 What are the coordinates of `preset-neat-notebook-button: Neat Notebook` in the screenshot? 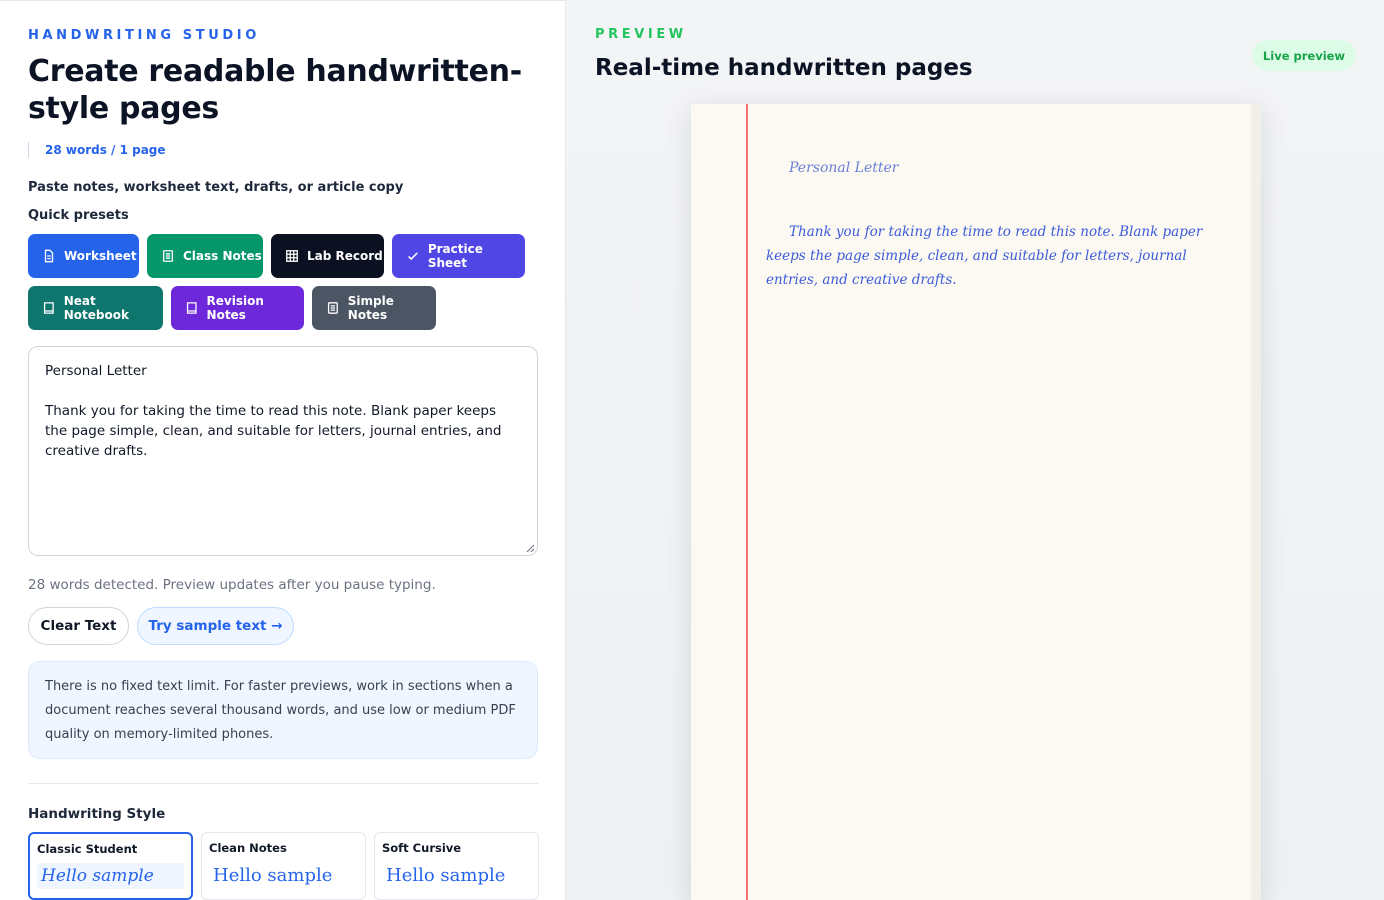 It's located at (95, 308).